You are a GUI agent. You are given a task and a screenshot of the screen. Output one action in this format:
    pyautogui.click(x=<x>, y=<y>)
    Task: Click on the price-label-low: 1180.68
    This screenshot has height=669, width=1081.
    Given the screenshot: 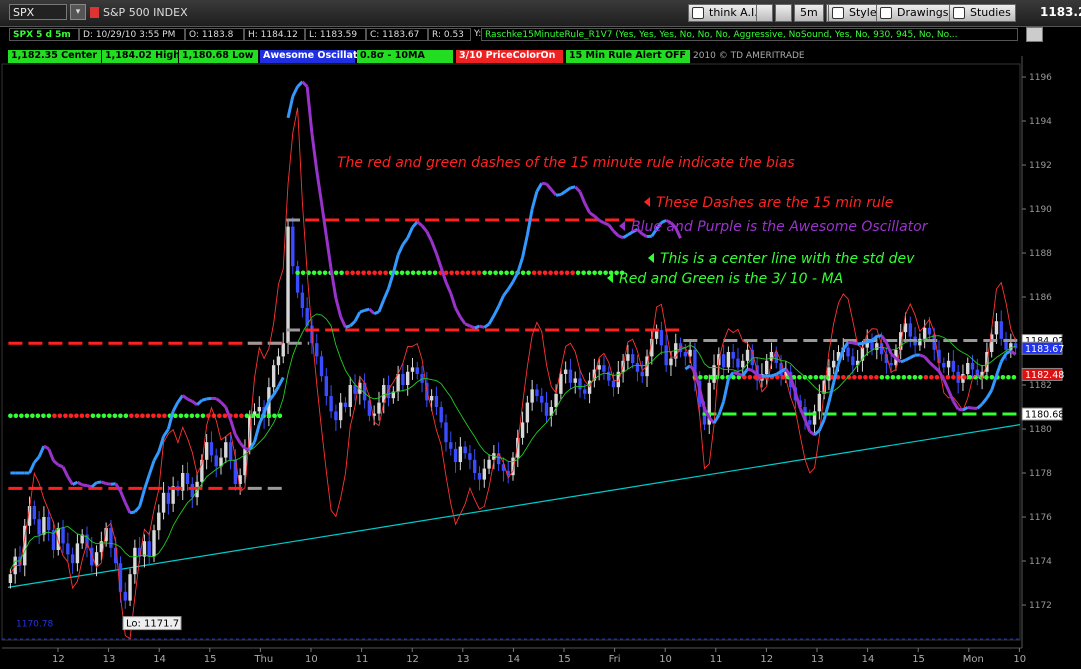 What is the action you would take?
    pyautogui.click(x=1042, y=414)
    